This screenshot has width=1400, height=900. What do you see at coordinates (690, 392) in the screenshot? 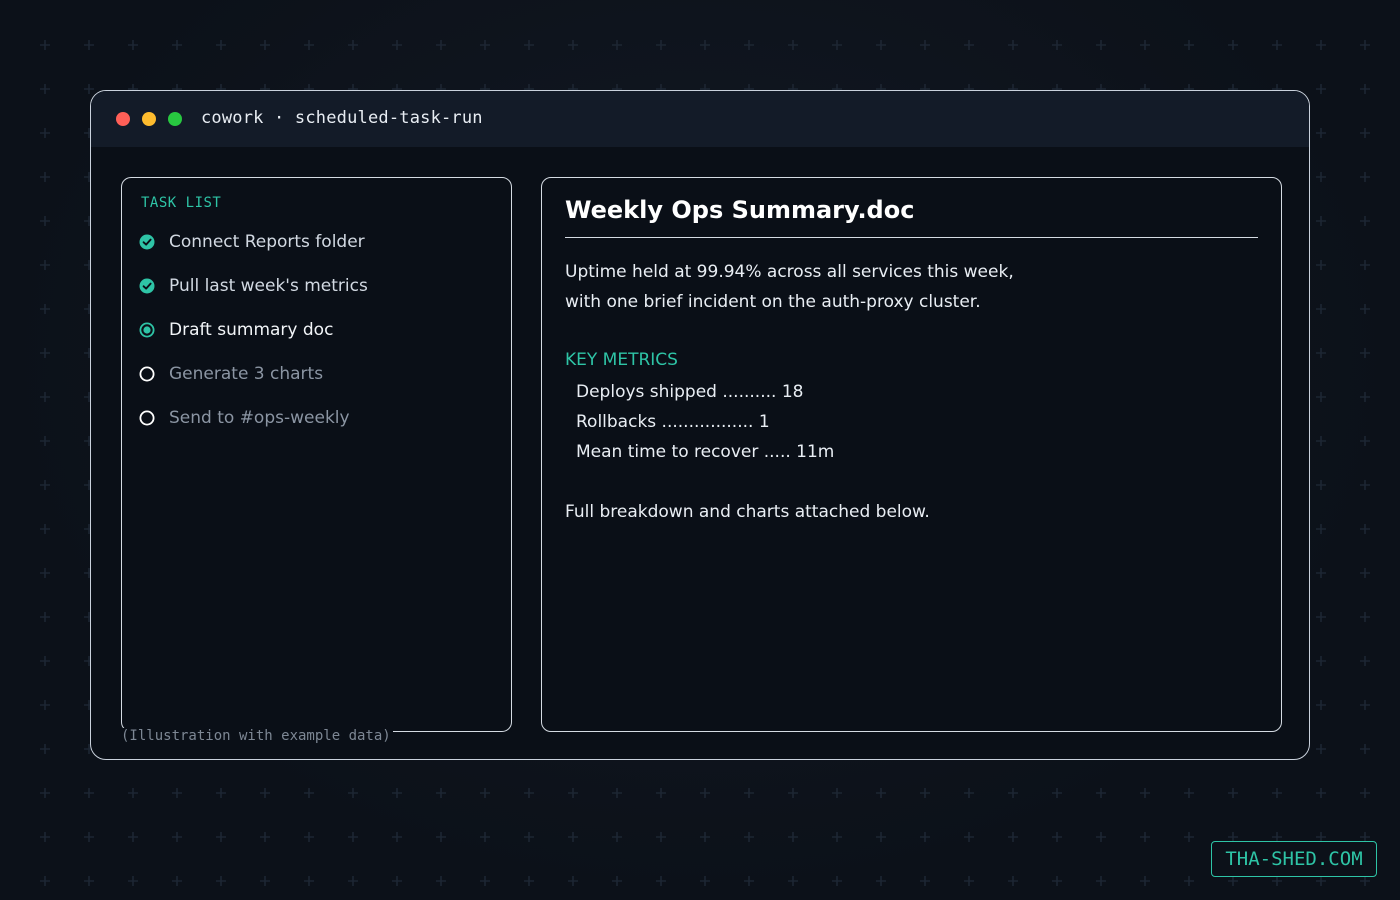
I see `metric-deploys: Deploys shipped .......... 18` at bounding box center [690, 392].